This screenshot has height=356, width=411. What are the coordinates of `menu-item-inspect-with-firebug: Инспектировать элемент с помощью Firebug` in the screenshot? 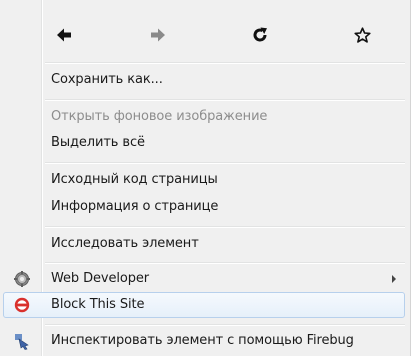 It's located at (204, 341).